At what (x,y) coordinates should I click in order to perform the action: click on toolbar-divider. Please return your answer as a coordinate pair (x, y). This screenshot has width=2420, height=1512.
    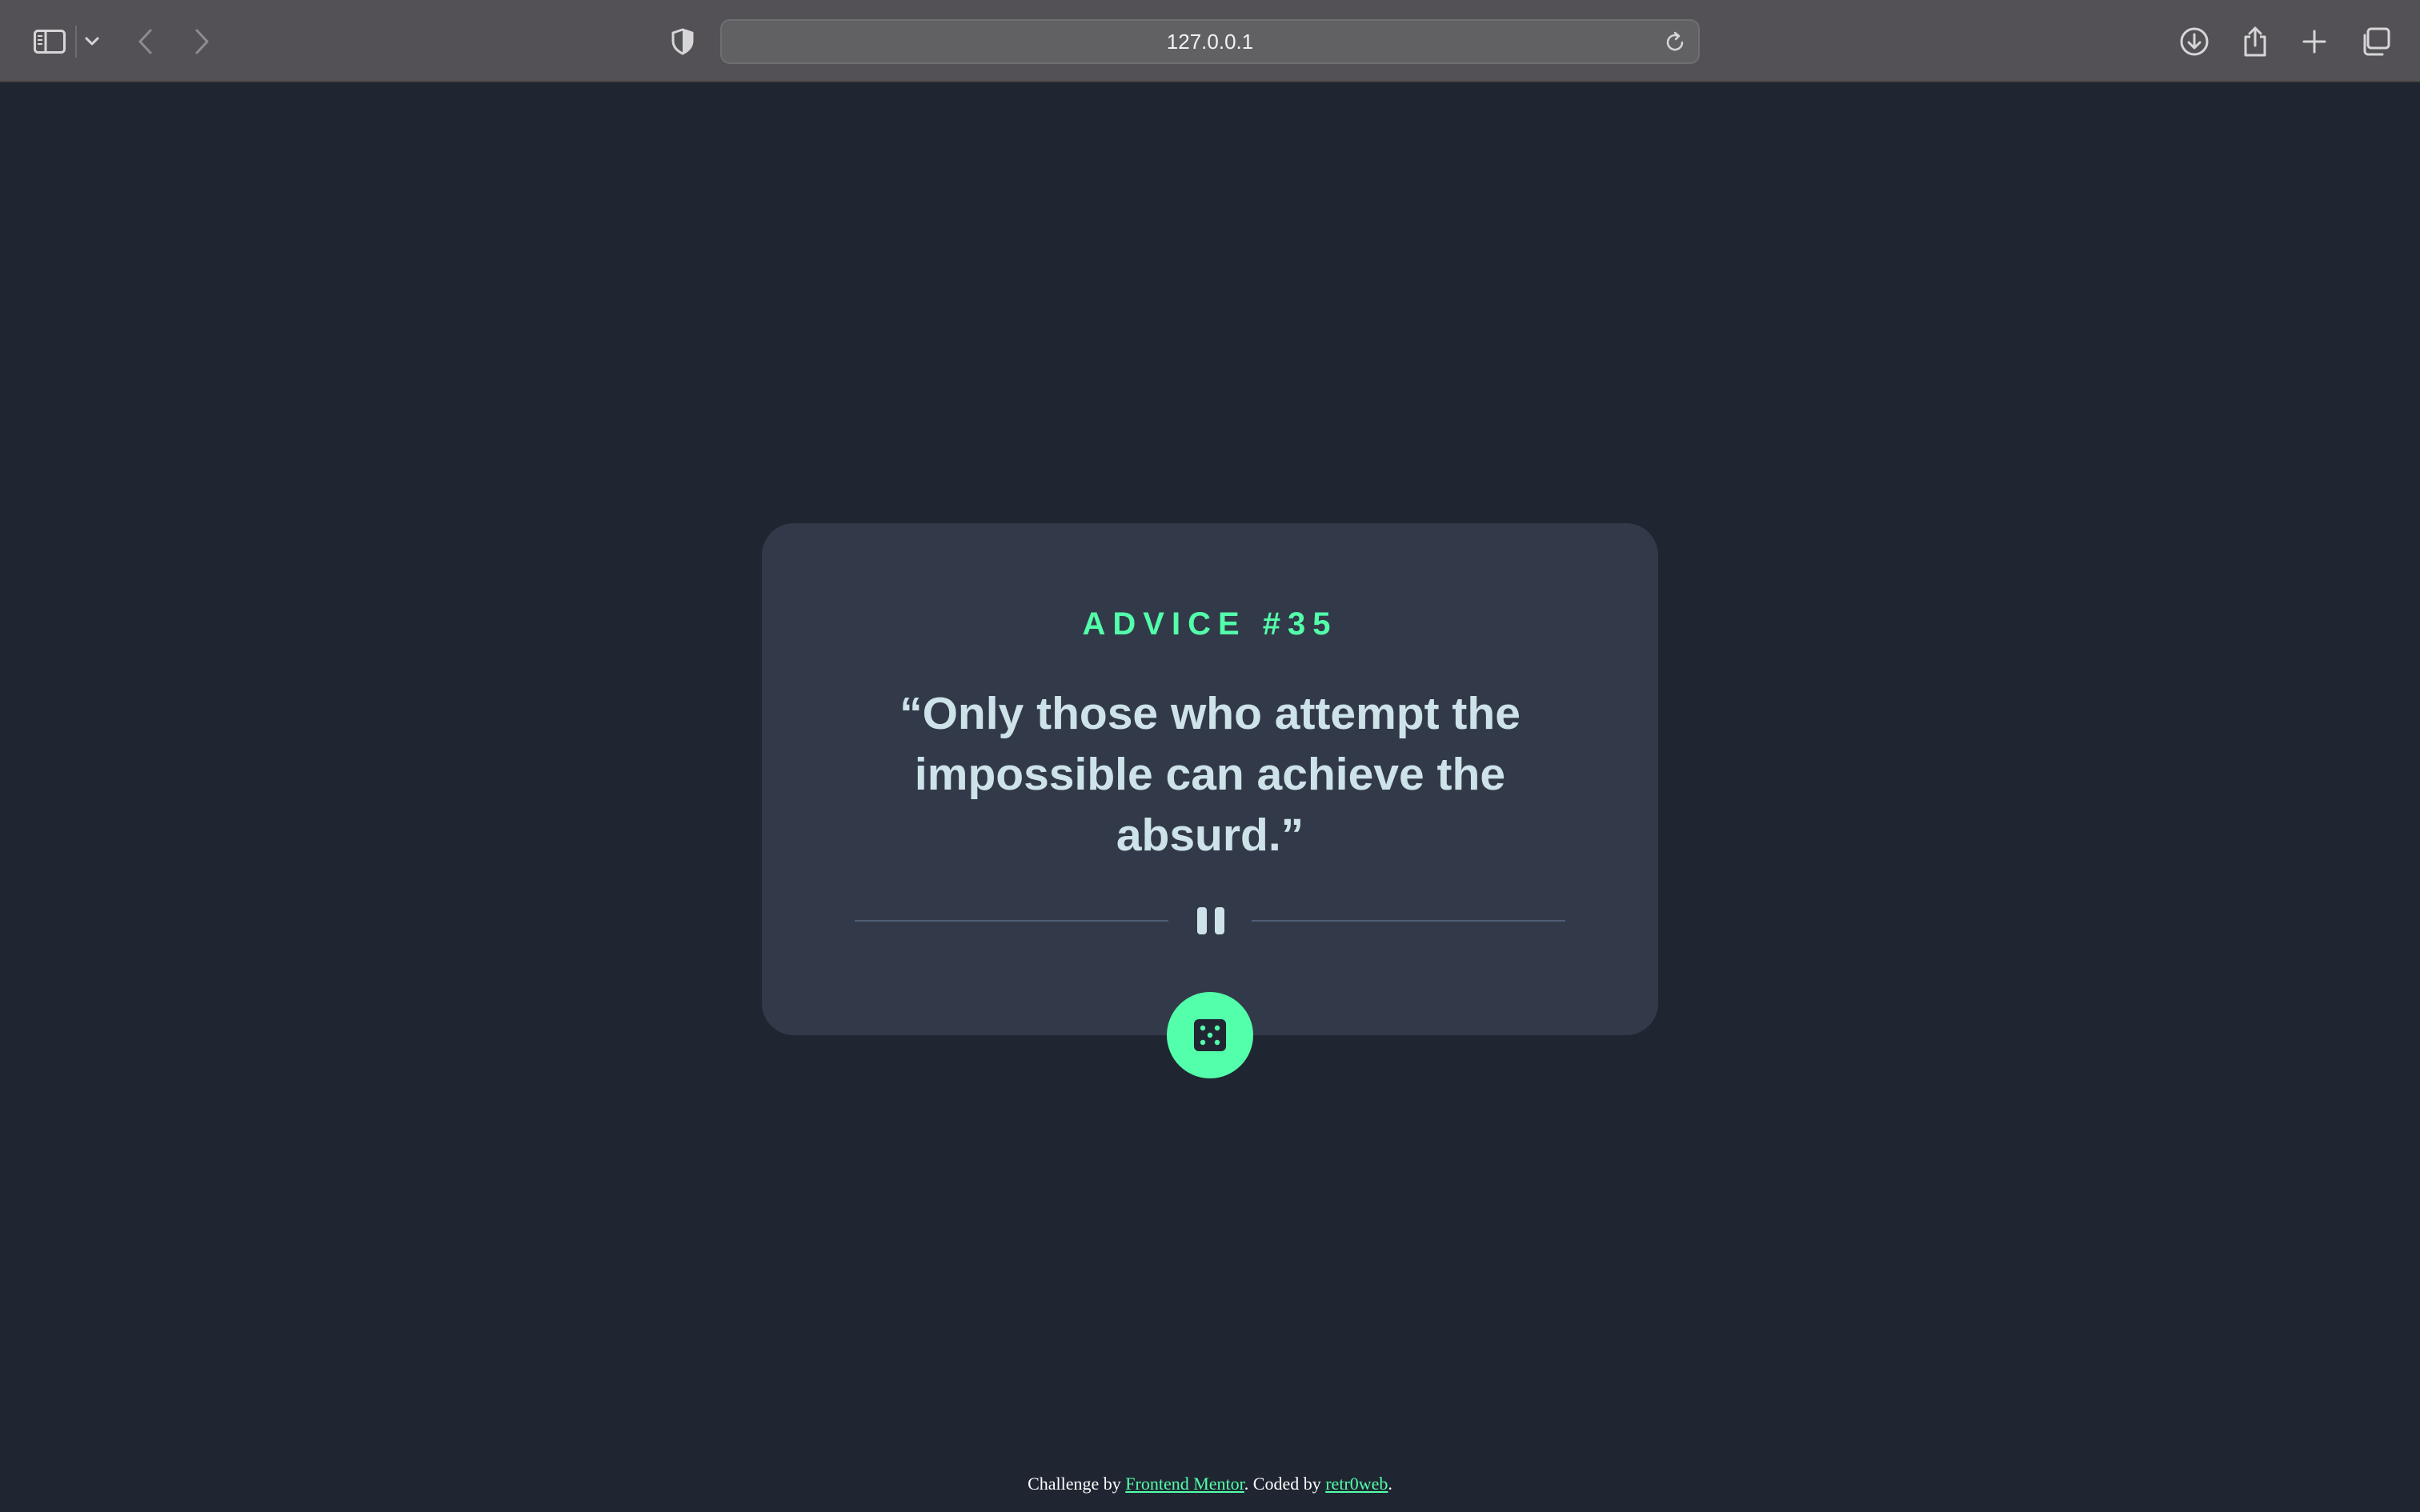
    Looking at the image, I should click on (76, 42).